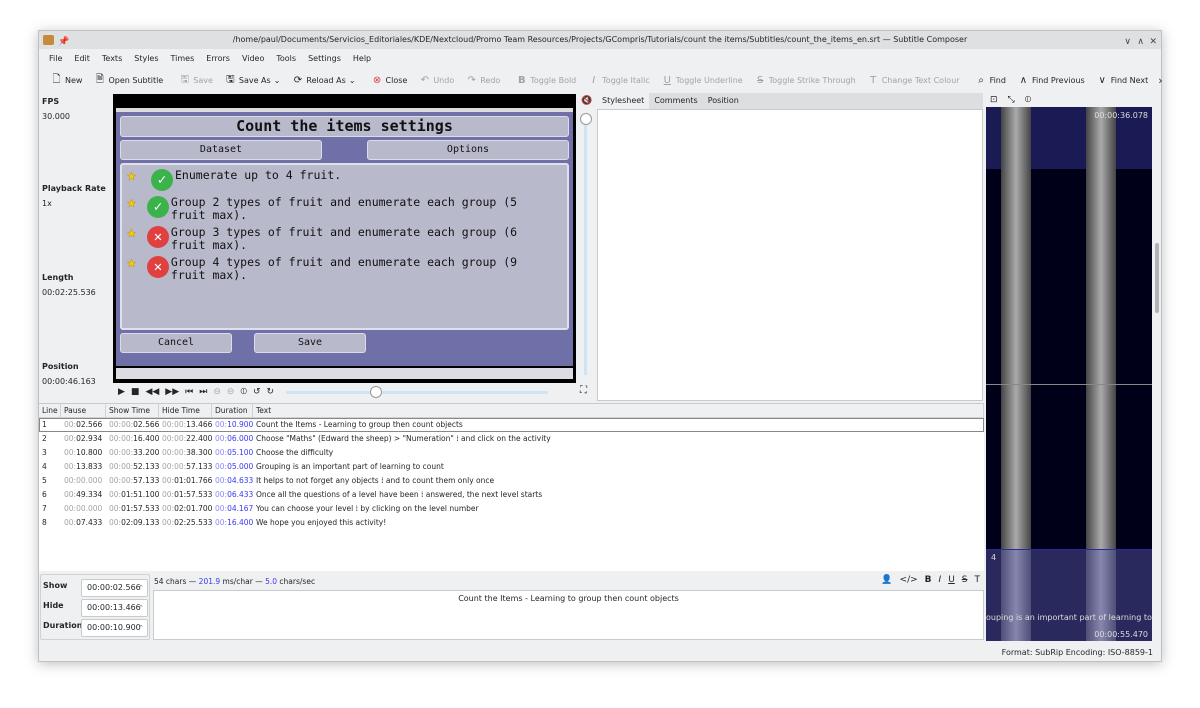 This screenshot has width=1200, height=708. Describe the element at coordinates (152, 392) in the screenshot. I see `rewind-icon: ◀◀` at that location.